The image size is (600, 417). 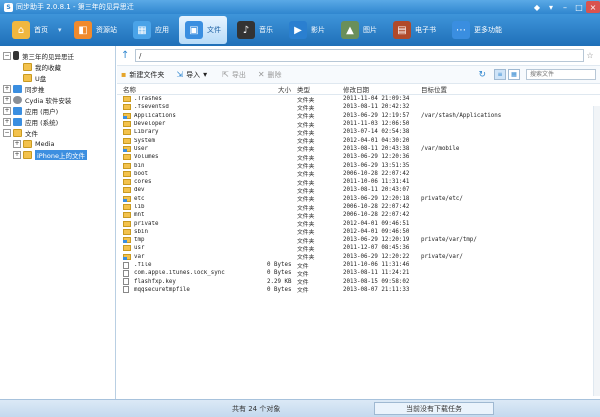 What do you see at coordinates (434, 408) in the screenshot?
I see `download-task-button: 当前没有下载任务` at bounding box center [434, 408].